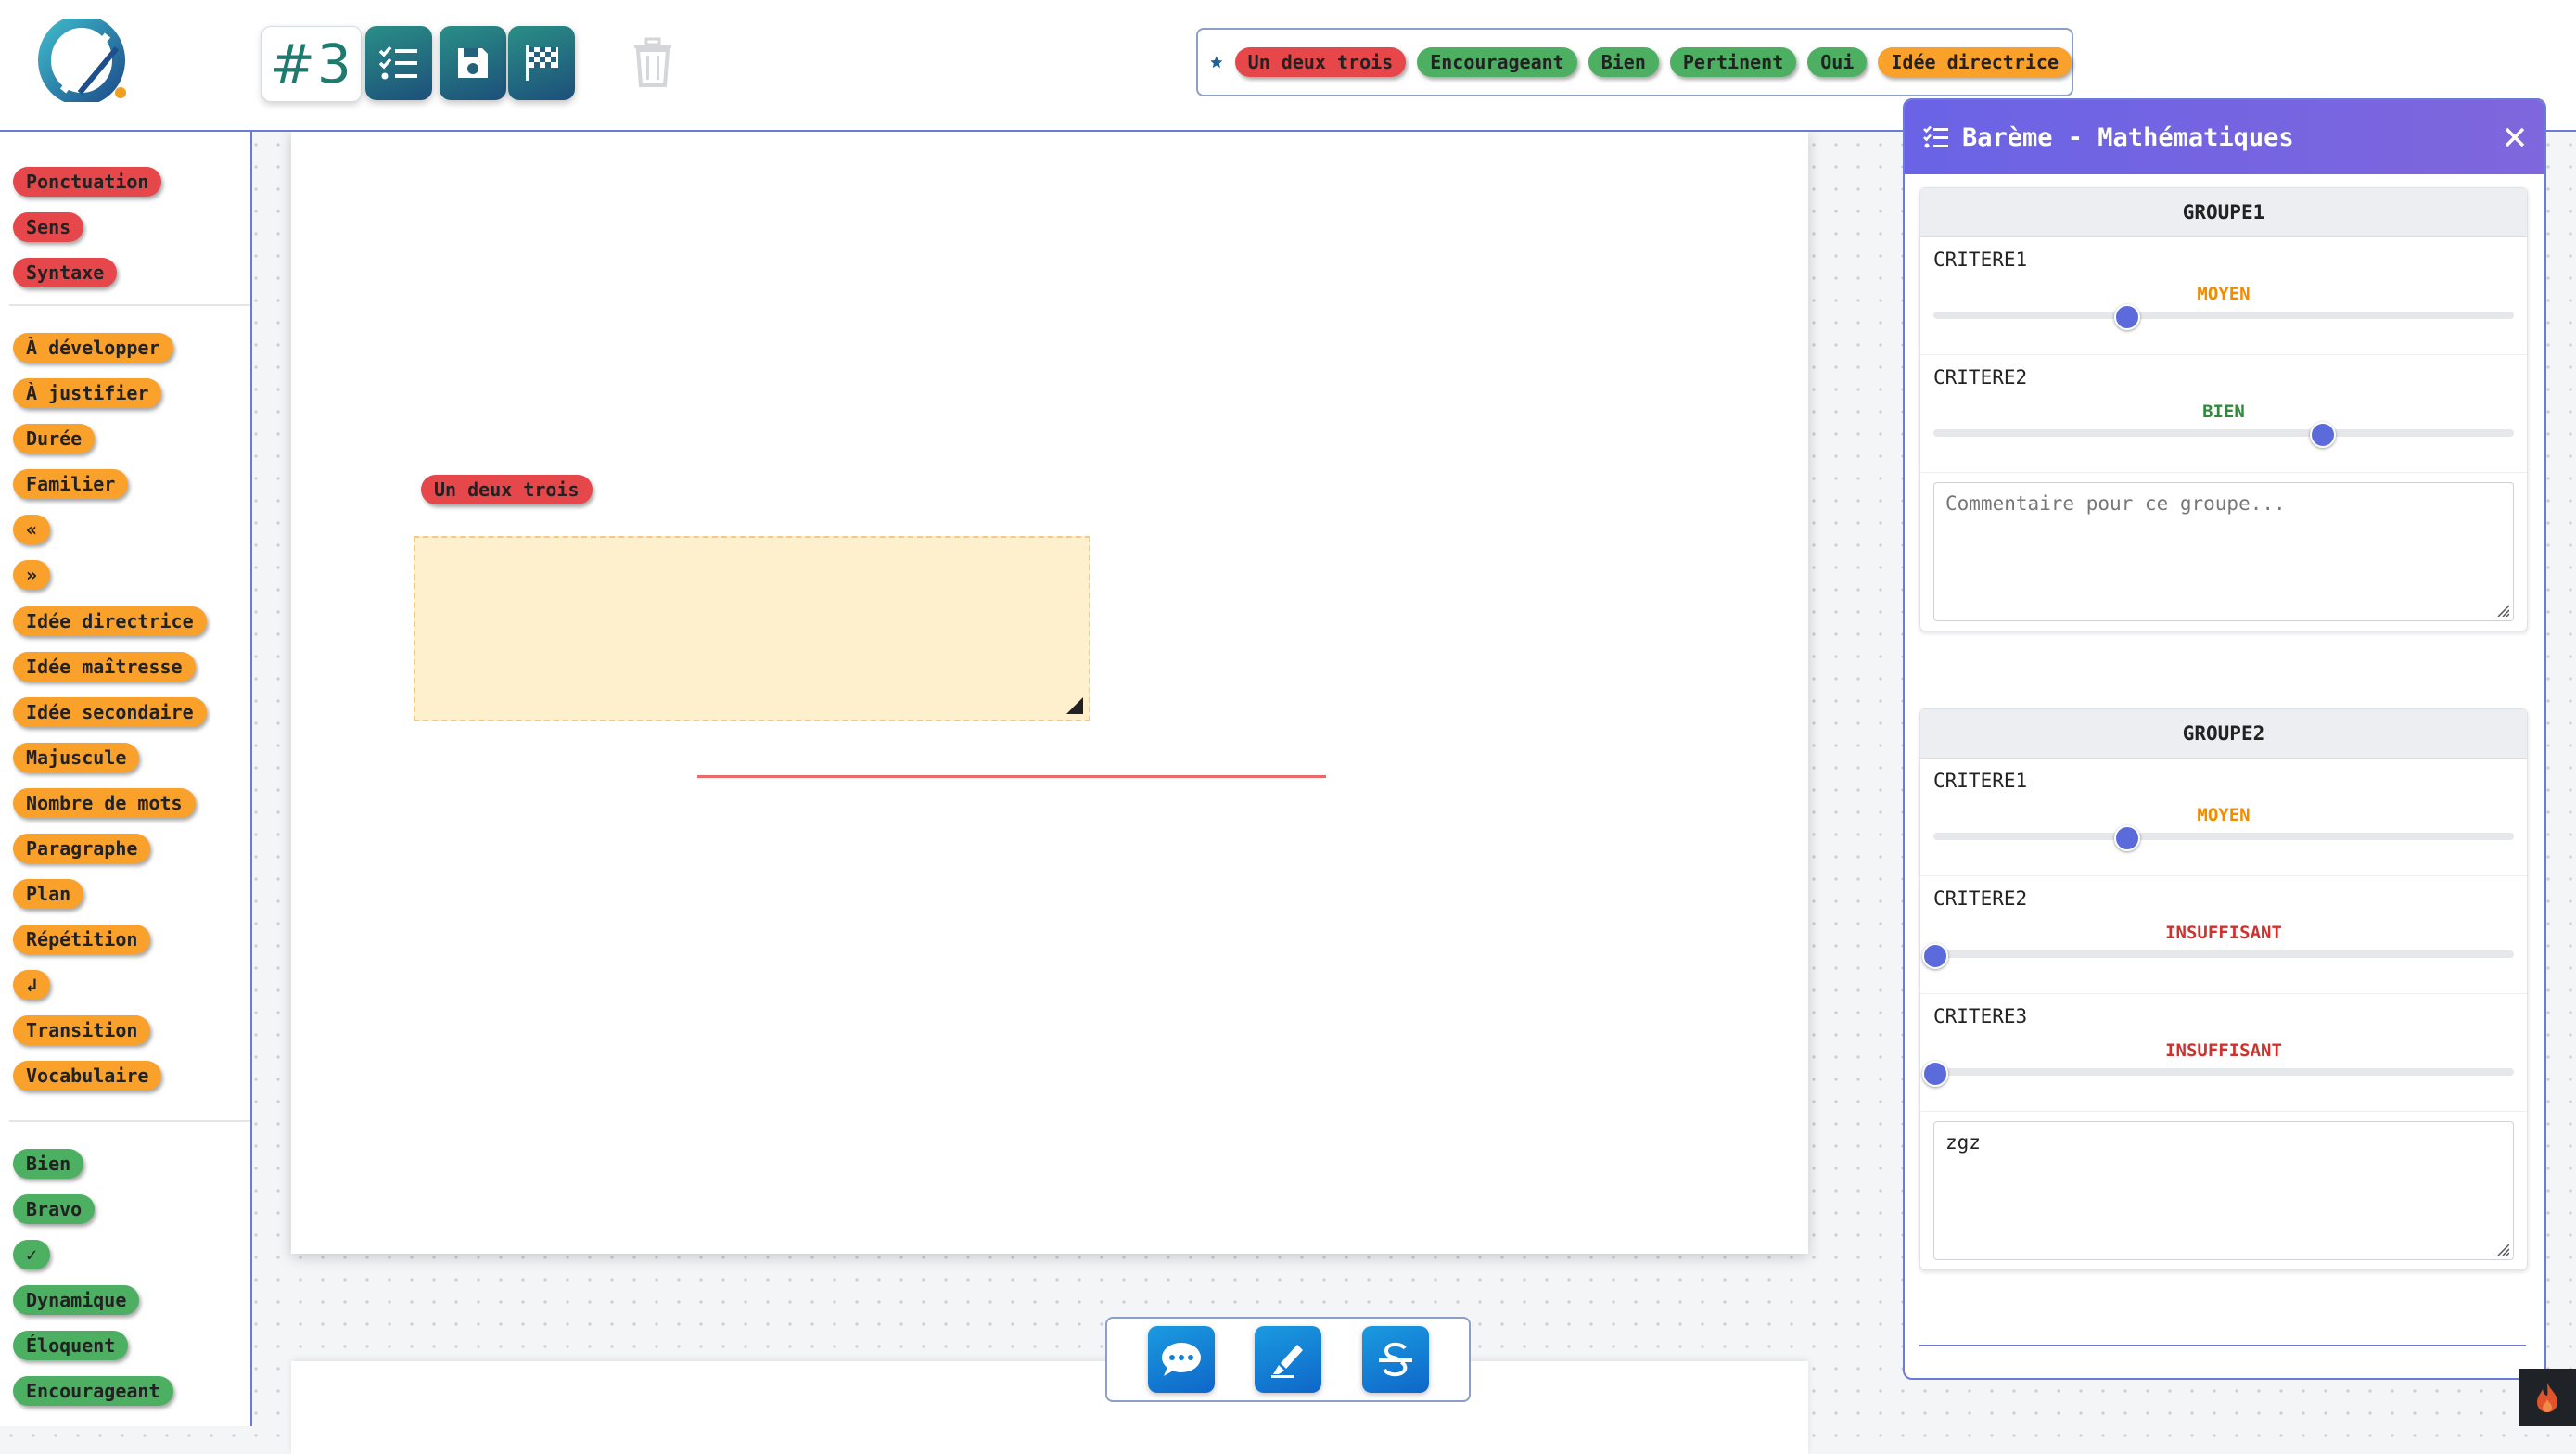 This screenshot has height=1454, width=2576. What do you see at coordinates (1497, 62) in the screenshot?
I see `favorite-tag: Encourageant` at bounding box center [1497, 62].